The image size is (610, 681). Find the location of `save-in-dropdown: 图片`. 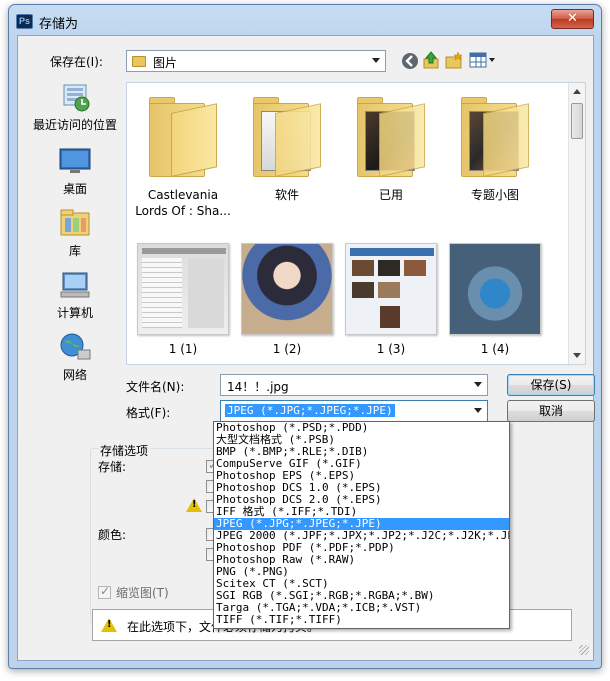

save-in-dropdown: 图片 is located at coordinates (256, 61).